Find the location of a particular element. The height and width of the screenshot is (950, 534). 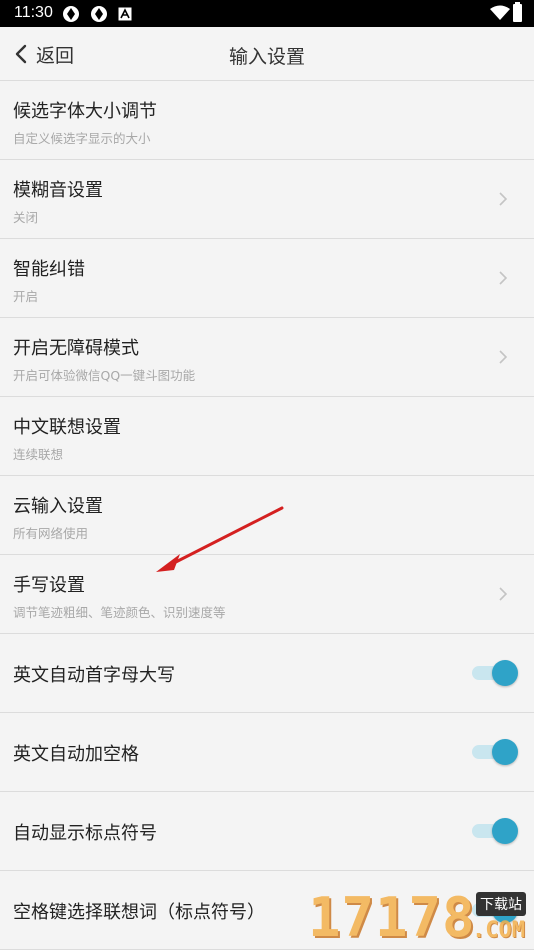

setting-auto-capitalize: 英文自动首字母大写 is located at coordinates (267, 673).